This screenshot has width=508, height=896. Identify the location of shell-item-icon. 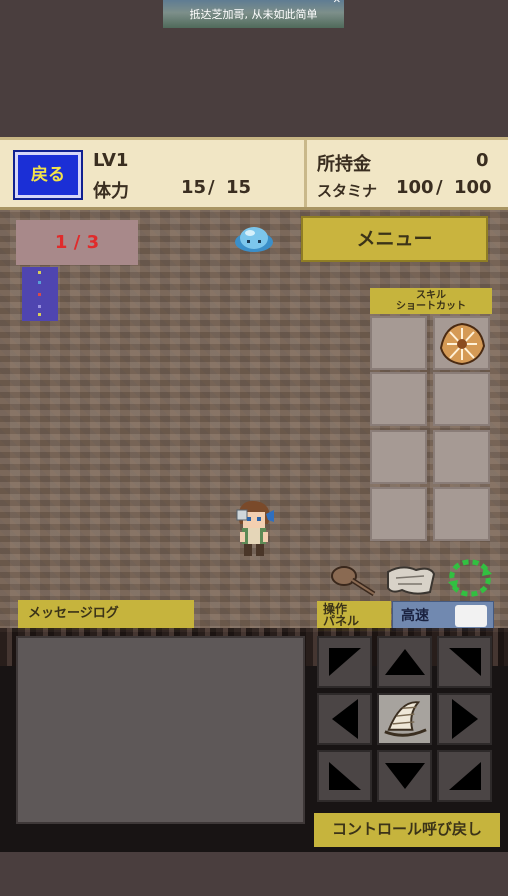
(462, 344).